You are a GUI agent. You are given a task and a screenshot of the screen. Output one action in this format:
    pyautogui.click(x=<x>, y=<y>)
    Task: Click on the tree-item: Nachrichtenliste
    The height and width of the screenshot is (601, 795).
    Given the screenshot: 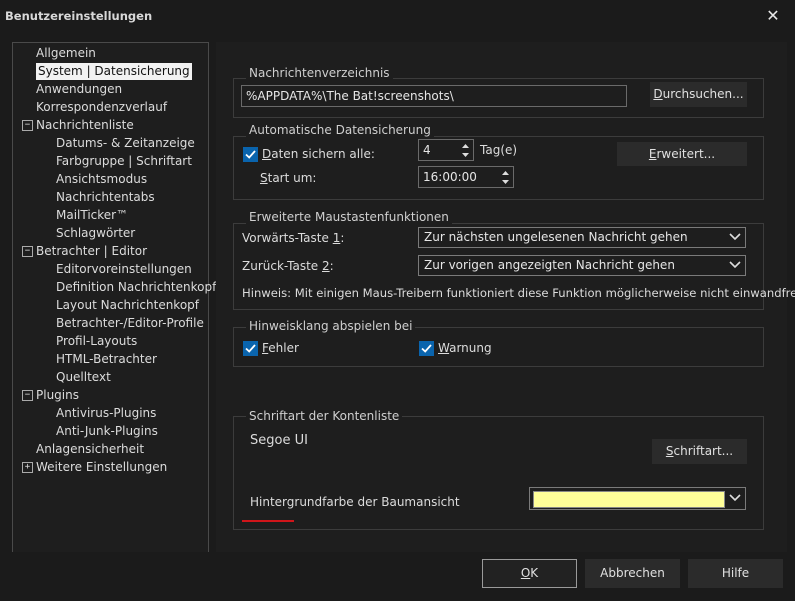 What is the action you would take?
    pyautogui.click(x=85, y=125)
    